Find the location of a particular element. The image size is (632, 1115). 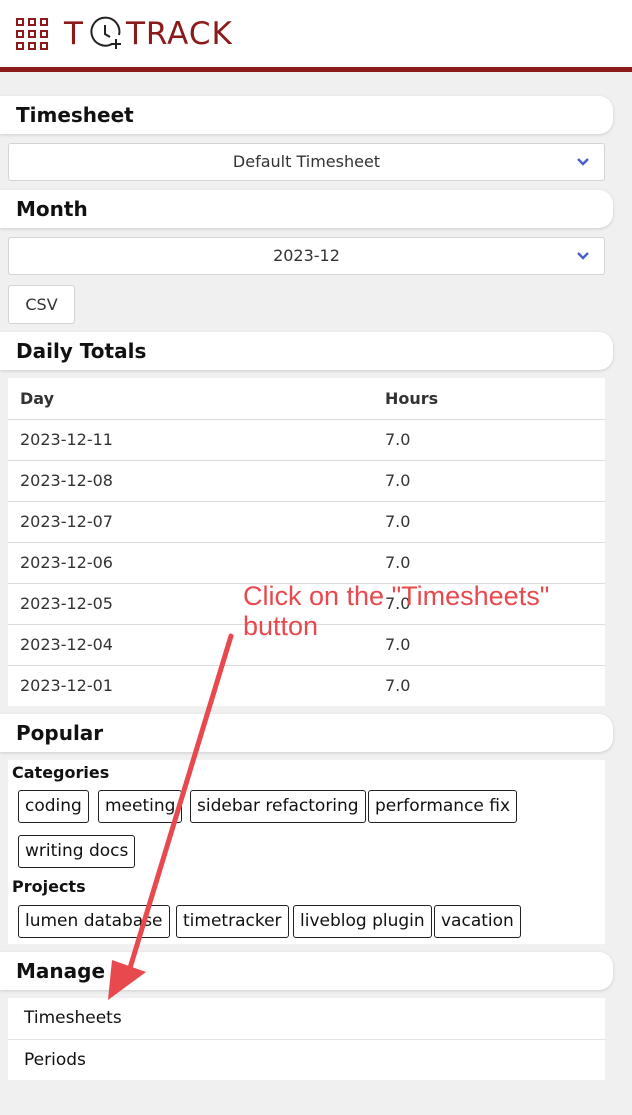

day-cell: 2023-12-07 is located at coordinates (190, 521).